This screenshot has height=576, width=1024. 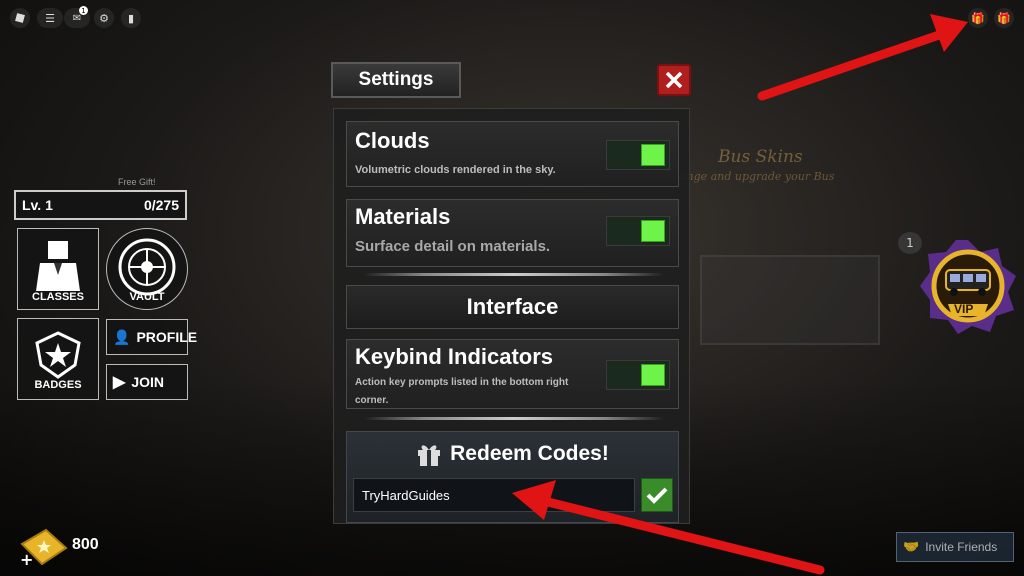 I want to click on vault-button: VAULT, so click(x=147, y=269).